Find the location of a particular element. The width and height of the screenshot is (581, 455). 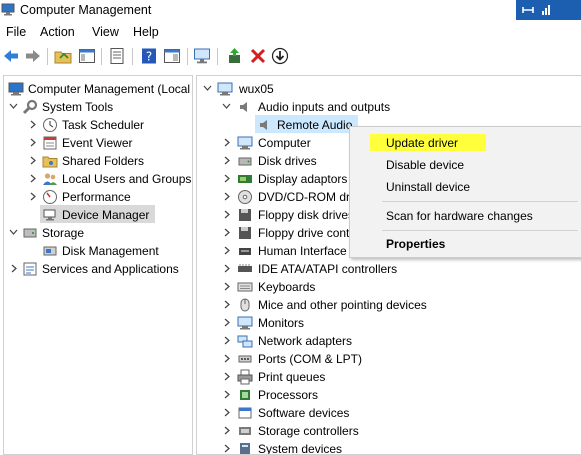

device-category-label: Computer is located at coordinates (284, 143).